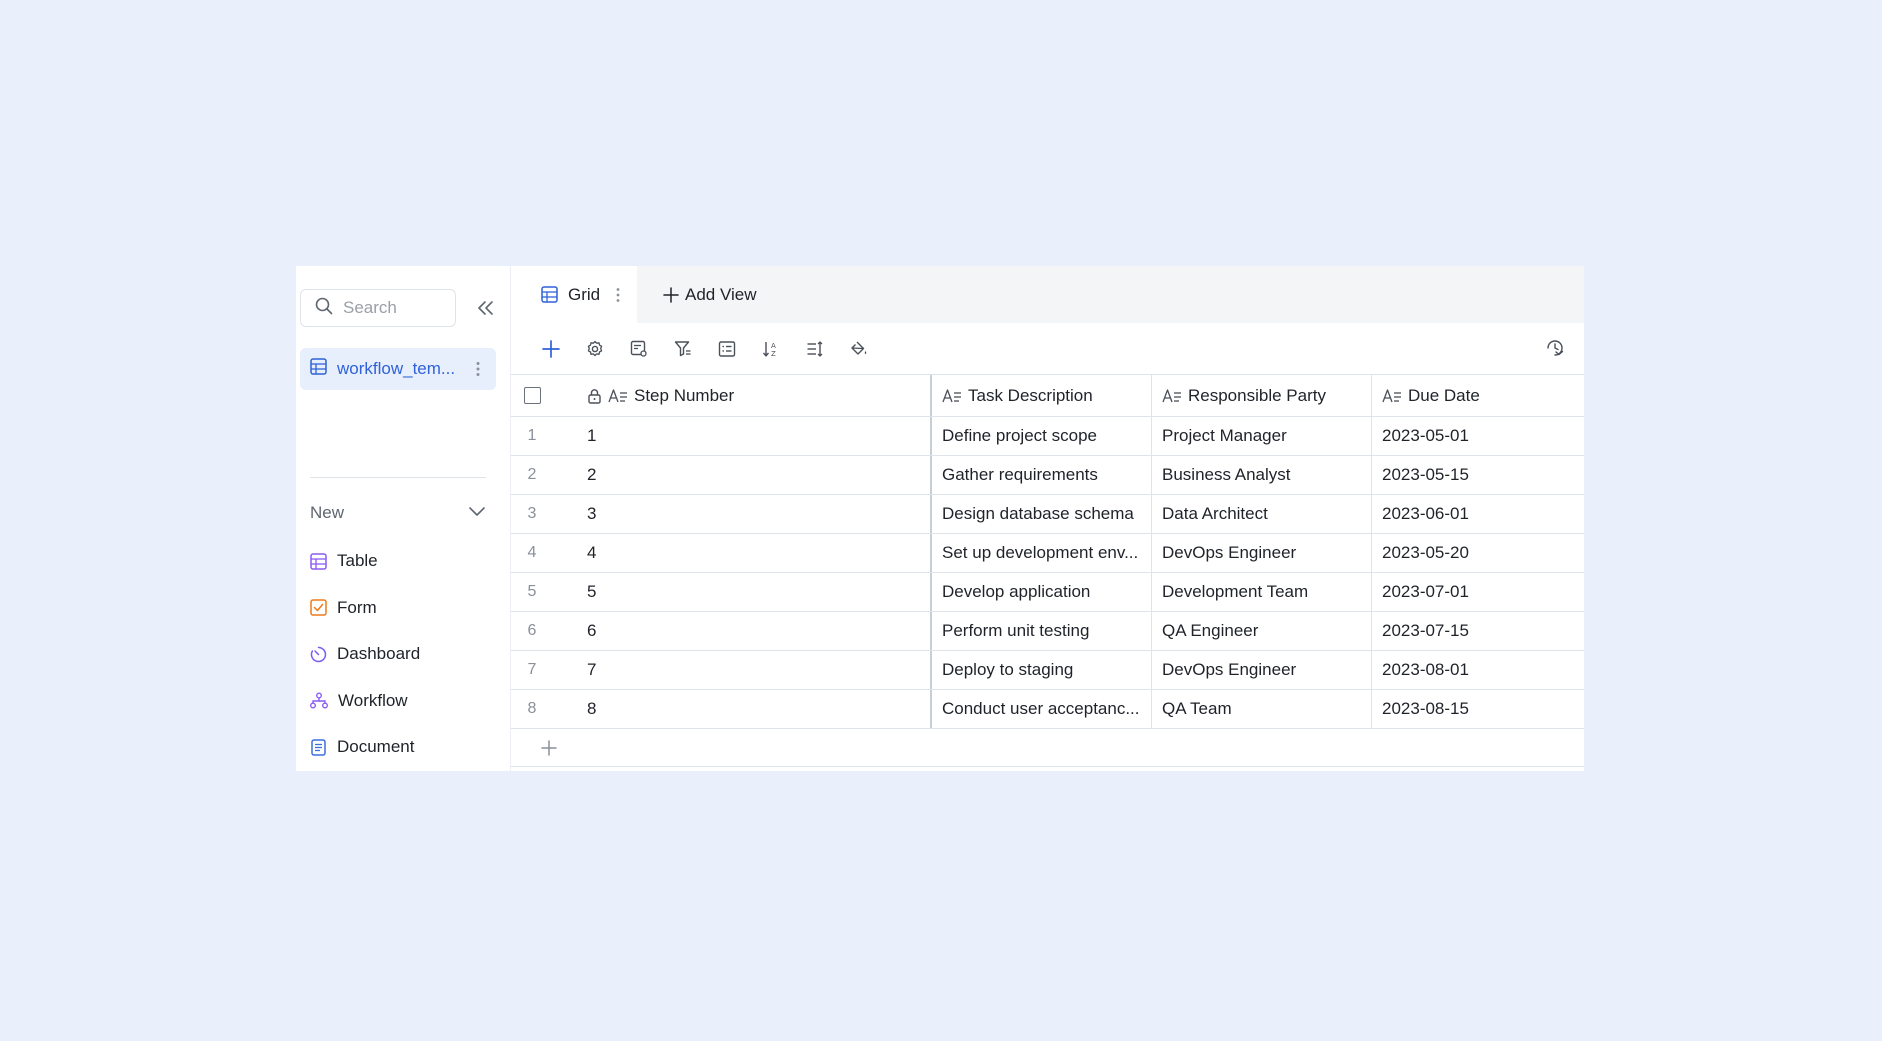 The image size is (1882, 1041). Describe the element at coordinates (574, 294) in the screenshot. I see `tab-grid: Grid` at that location.